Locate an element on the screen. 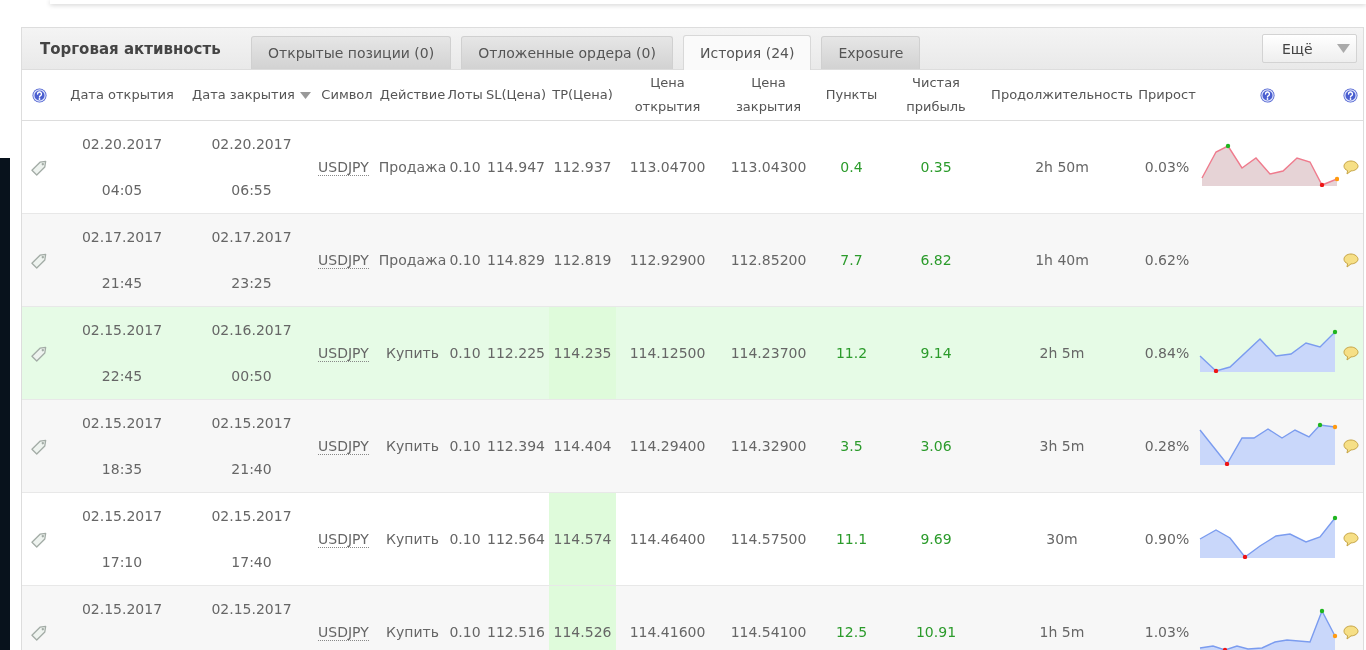 The image size is (1366, 650). stop-loss-value: 112.394 is located at coordinates (516, 446).